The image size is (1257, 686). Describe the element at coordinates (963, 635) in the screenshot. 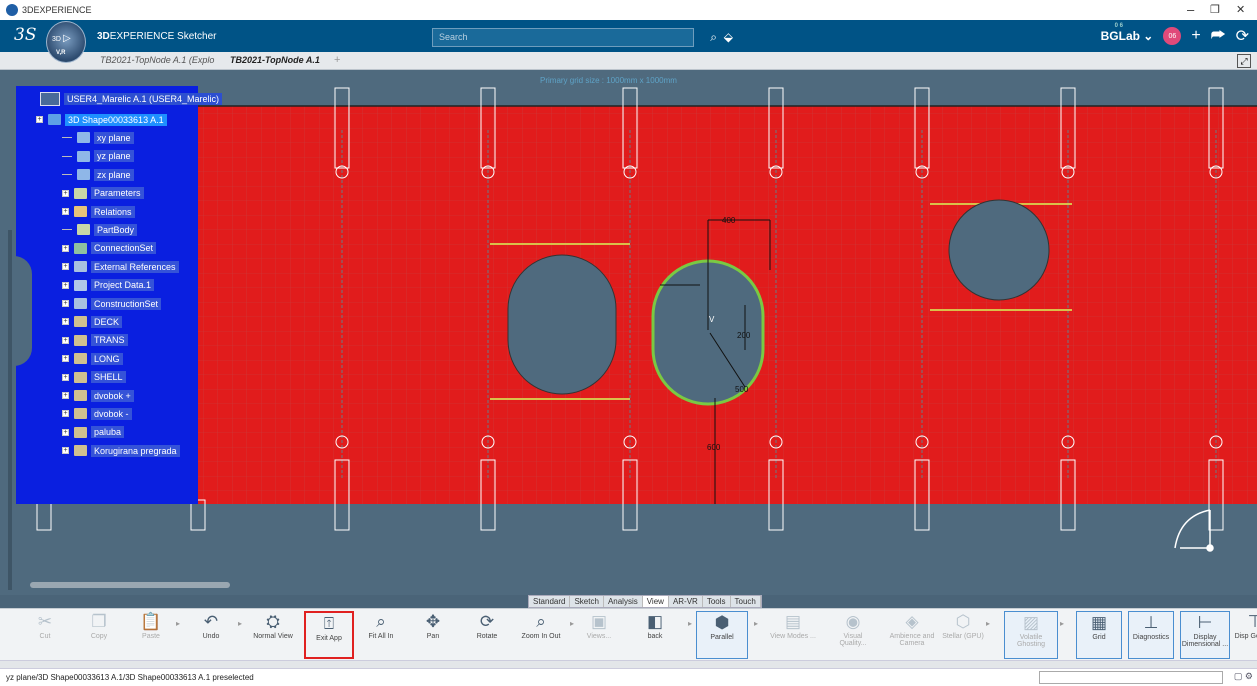

I see `stellar-gpu-button: ⬡ Stellar (GPU)` at that location.